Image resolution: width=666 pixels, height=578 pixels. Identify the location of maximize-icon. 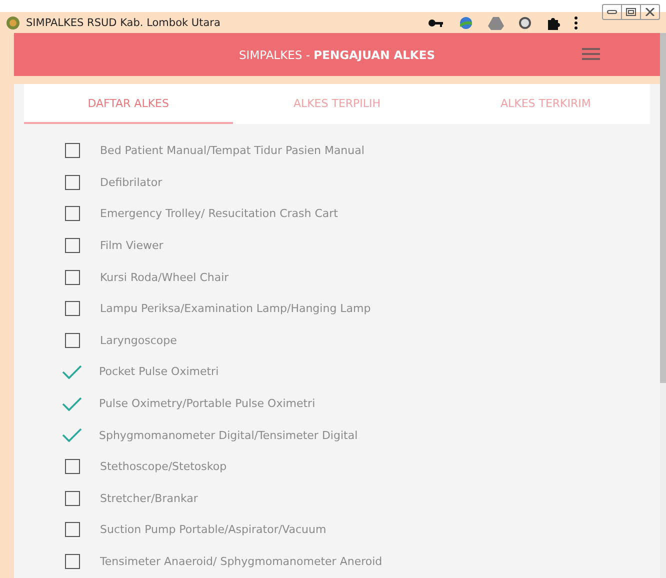
(631, 12).